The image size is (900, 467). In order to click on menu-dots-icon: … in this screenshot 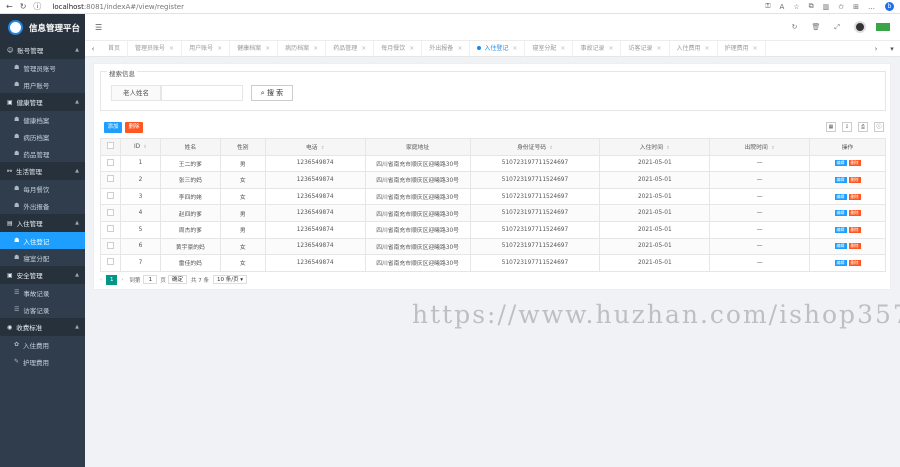, I will do `click(871, 7)`.